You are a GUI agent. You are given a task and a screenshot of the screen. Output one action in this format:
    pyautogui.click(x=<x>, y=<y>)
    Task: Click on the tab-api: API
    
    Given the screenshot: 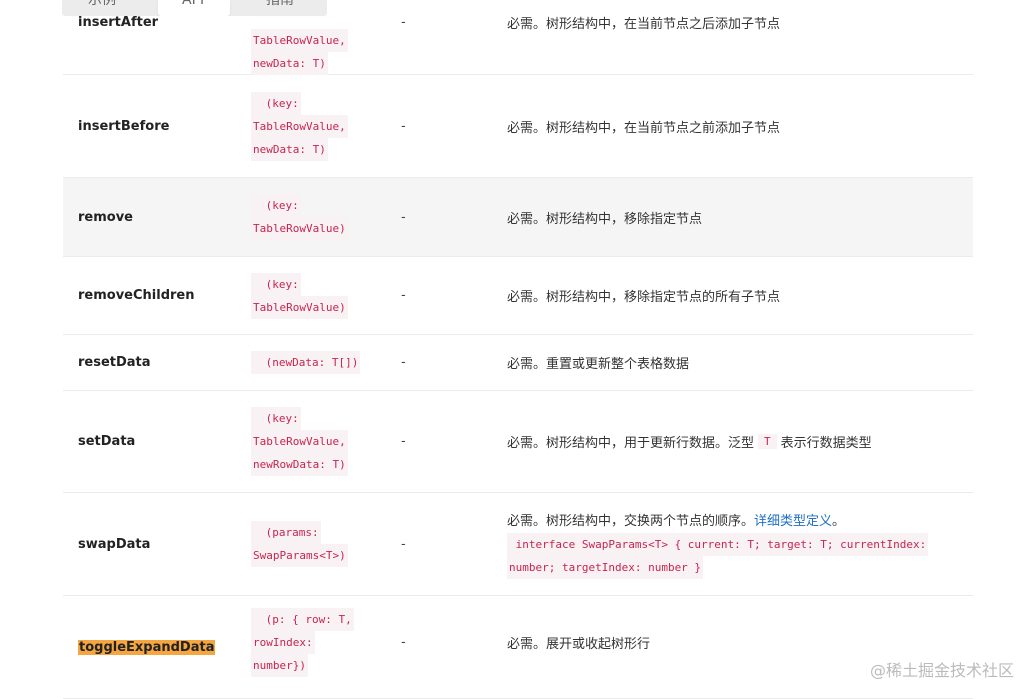 What is the action you would take?
    pyautogui.click(x=194, y=8)
    